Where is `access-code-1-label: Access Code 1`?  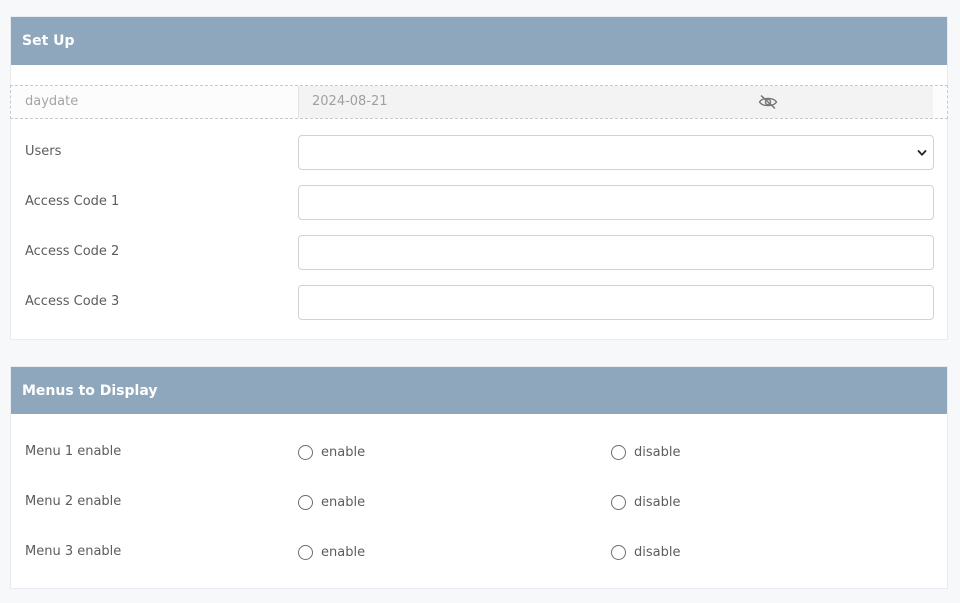 access-code-1-label: Access Code 1 is located at coordinates (72, 201).